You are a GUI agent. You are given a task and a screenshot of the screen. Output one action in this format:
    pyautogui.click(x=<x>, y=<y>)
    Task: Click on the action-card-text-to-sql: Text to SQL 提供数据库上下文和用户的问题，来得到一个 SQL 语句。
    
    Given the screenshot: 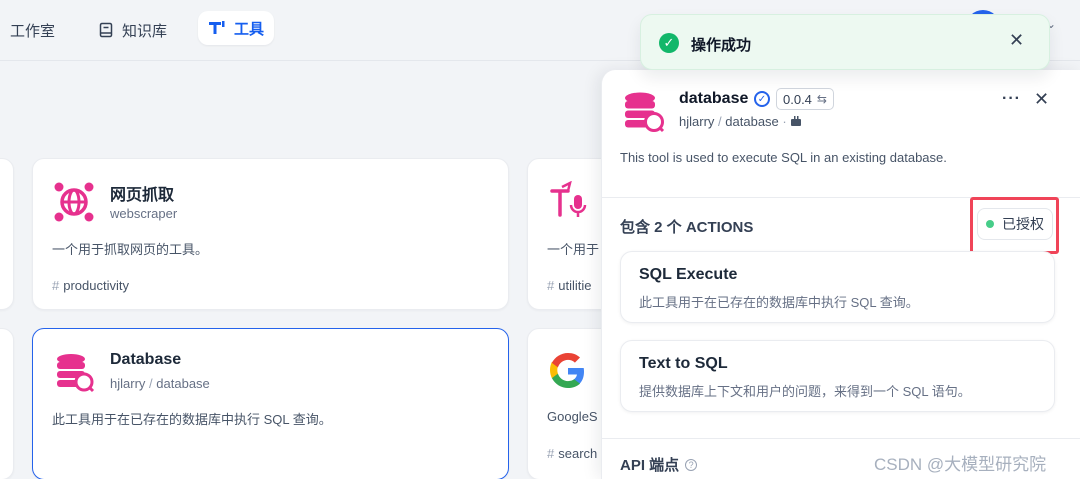 What is the action you would take?
    pyautogui.click(x=837, y=376)
    